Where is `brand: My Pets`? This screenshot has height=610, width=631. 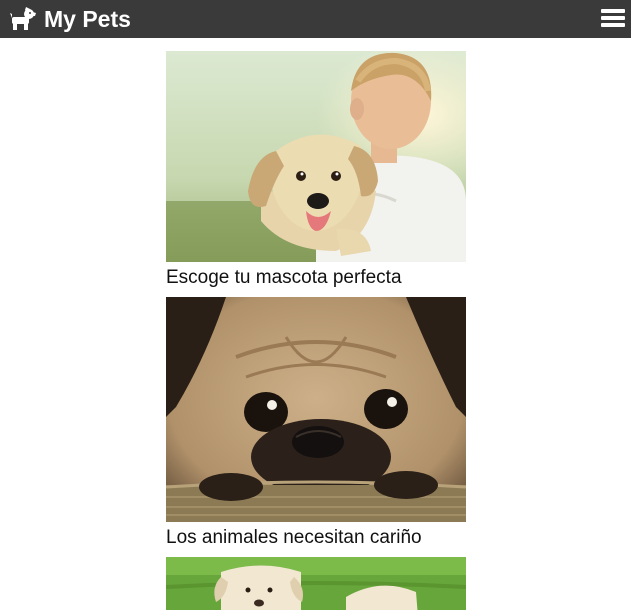
brand: My Pets is located at coordinates (70, 19).